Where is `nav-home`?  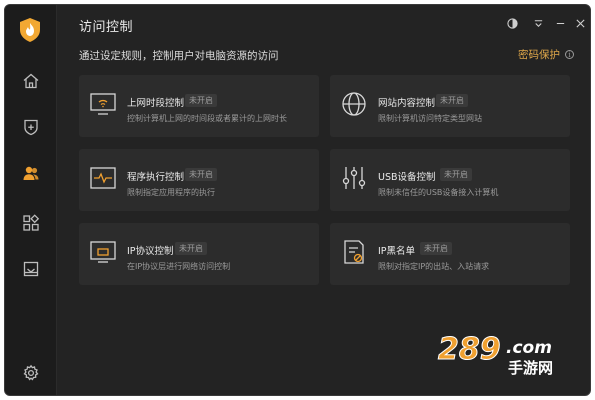 nav-home is located at coordinates (31, 81).